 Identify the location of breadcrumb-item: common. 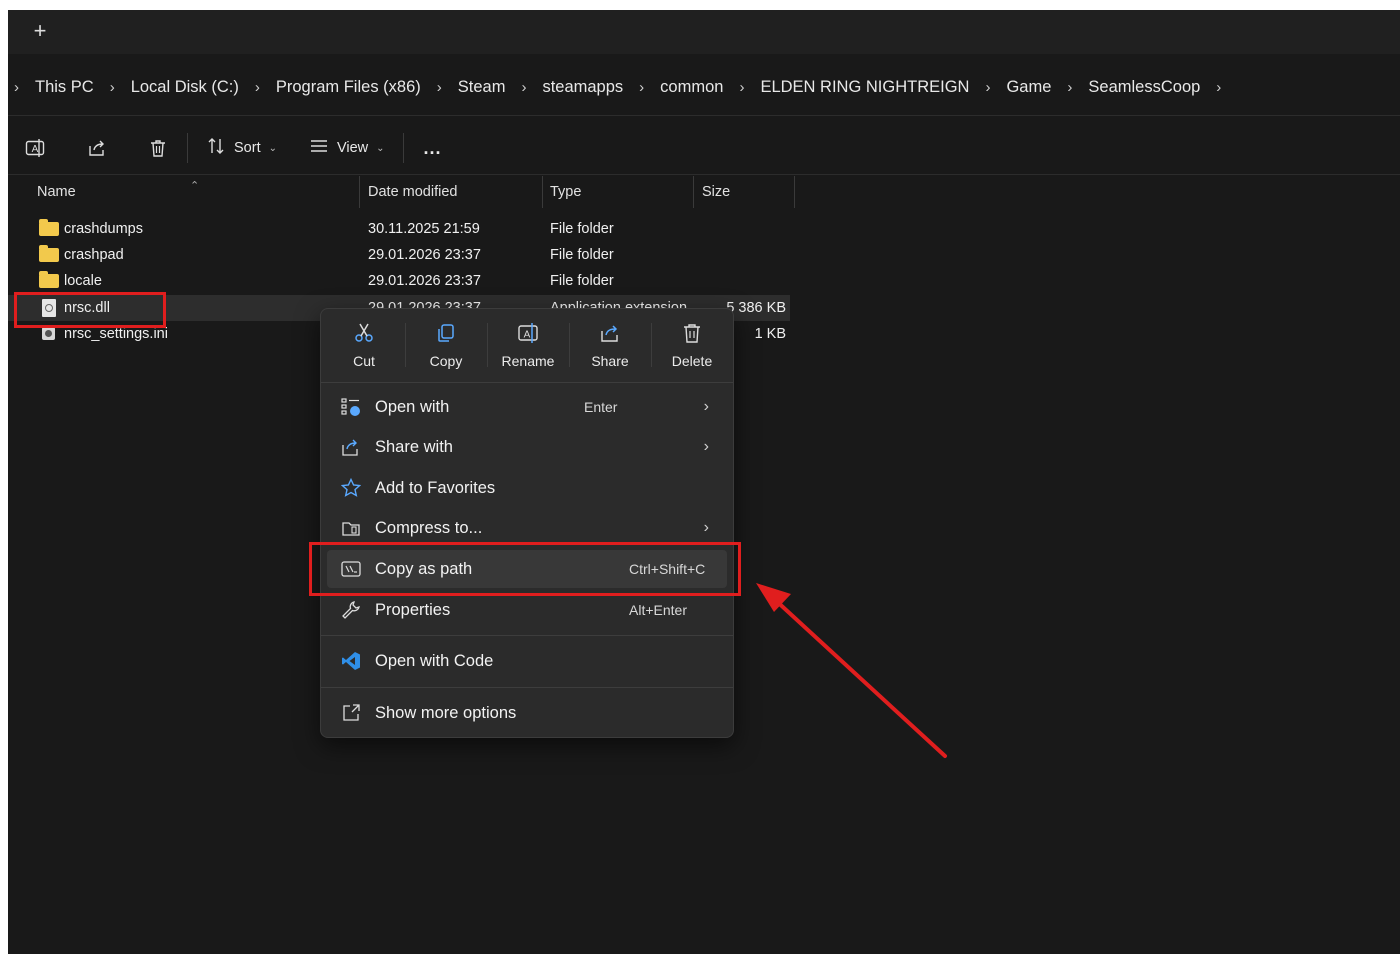
(691, 87).